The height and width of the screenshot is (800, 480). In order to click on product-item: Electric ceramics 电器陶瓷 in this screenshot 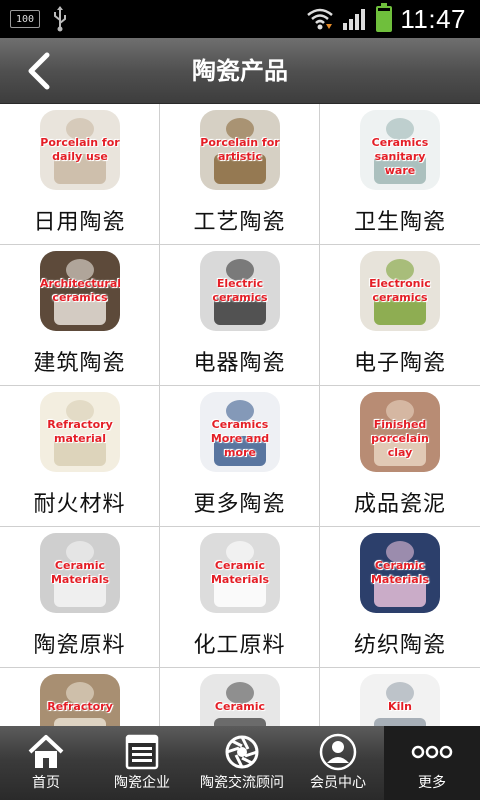, I will do `click(240, 315)`.